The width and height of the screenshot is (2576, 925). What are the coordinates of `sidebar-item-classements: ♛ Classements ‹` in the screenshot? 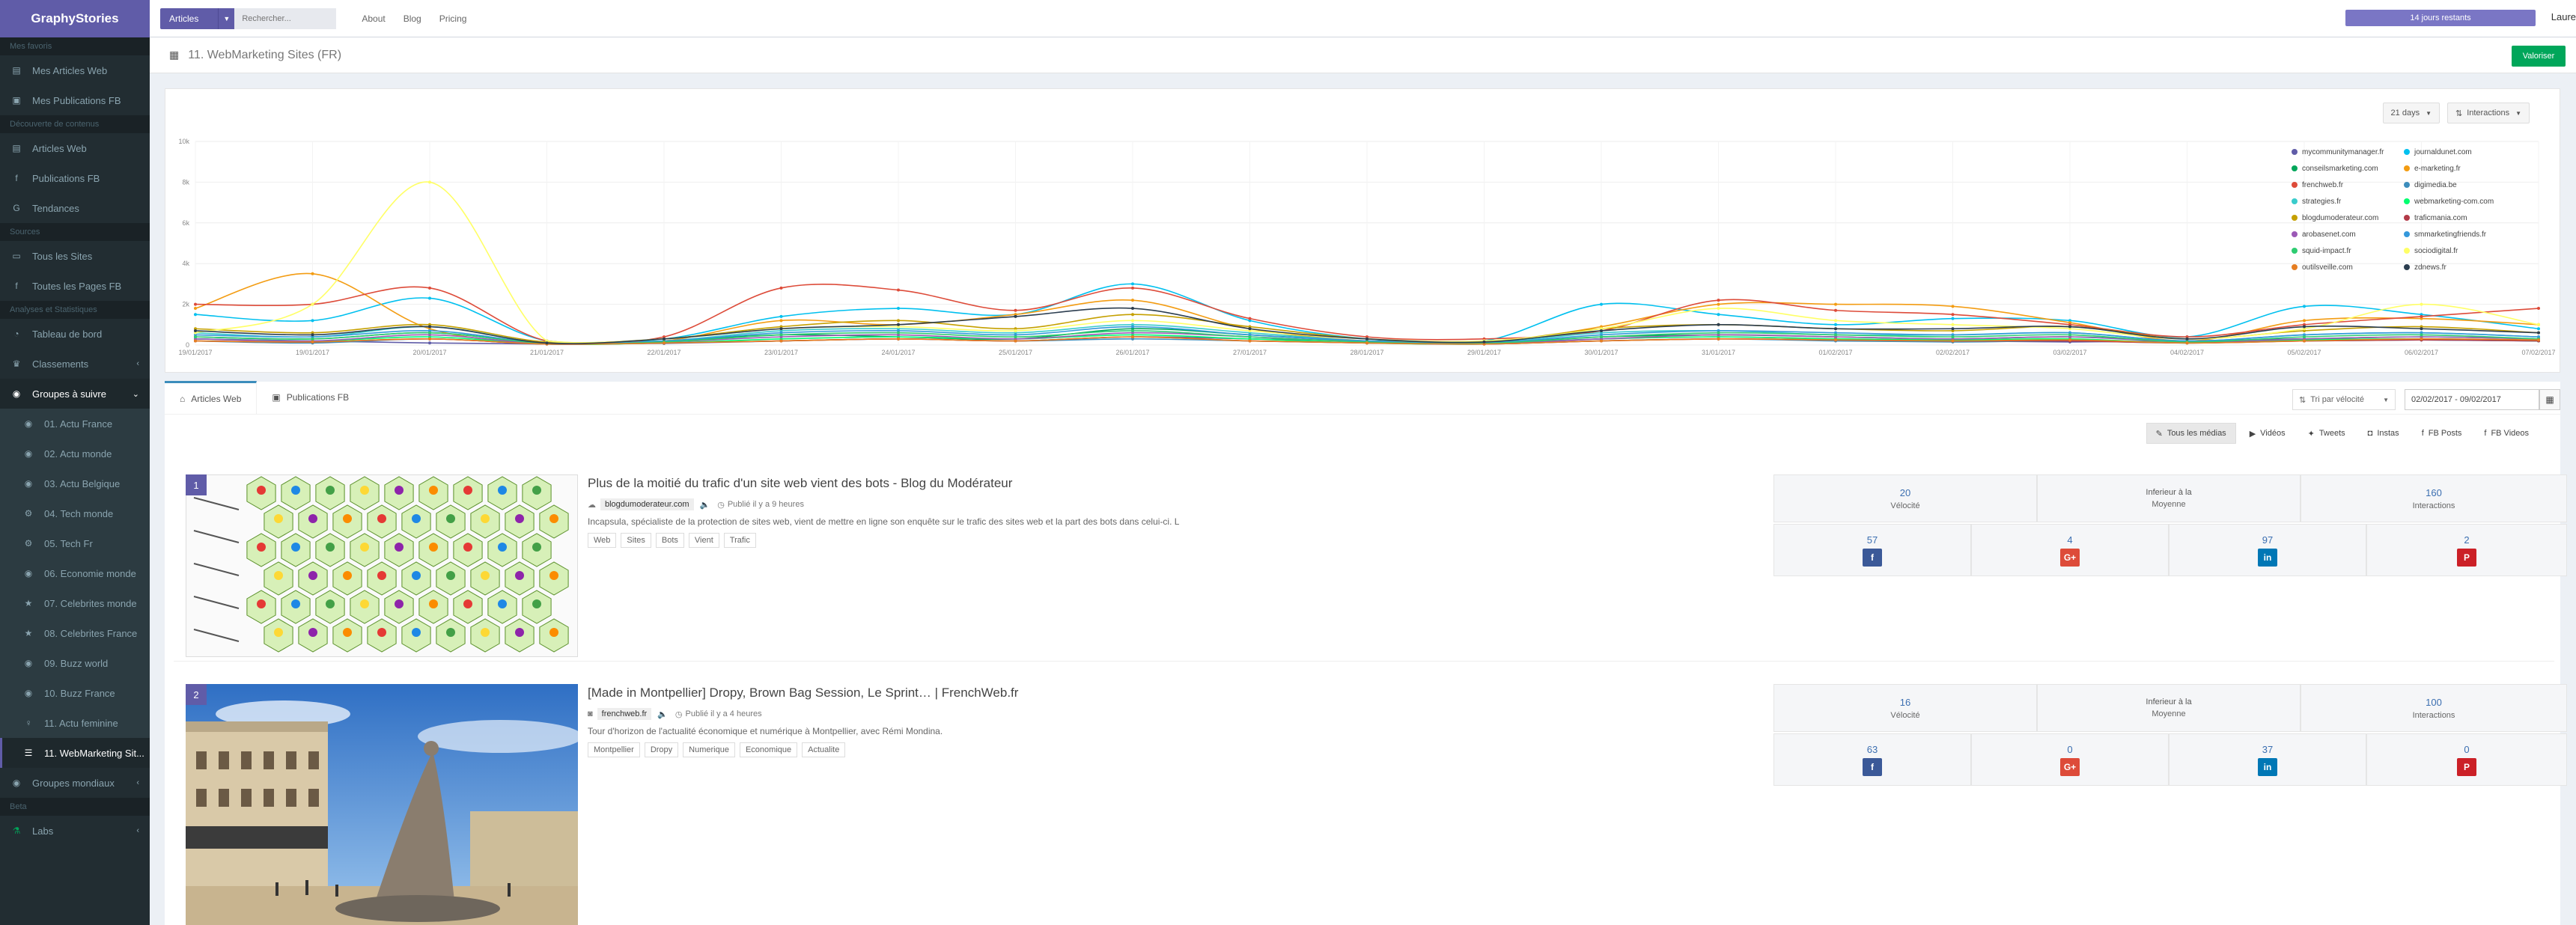 It's located at (75, 364).